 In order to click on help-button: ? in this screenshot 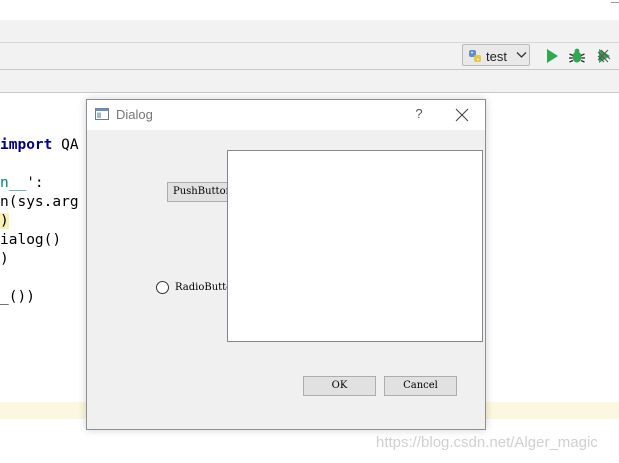, I will do `click(419, 115)`.